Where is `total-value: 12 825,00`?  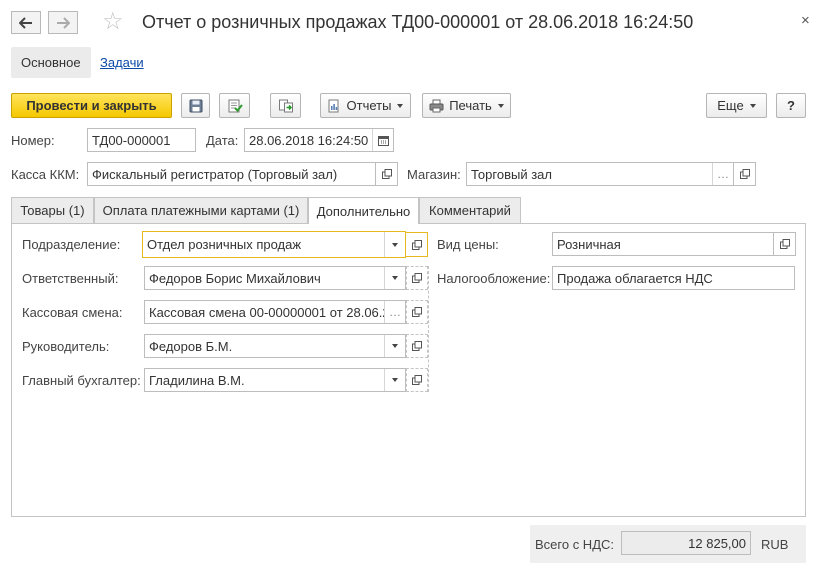
total-value: 12 825,00 is located at coordinates (717, 543).